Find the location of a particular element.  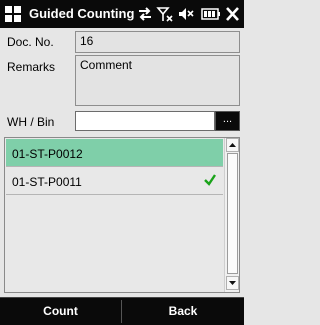

signal-off-icon is located at coordinates (165, 14).